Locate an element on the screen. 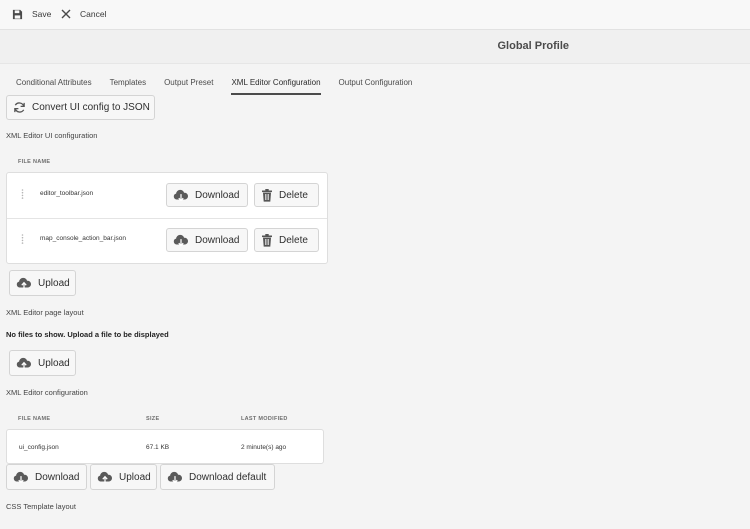 Image resolution: width=750 pixels, height=529 pixels. editor-config-upload-button: Upload is located at coordinates (123, 477).